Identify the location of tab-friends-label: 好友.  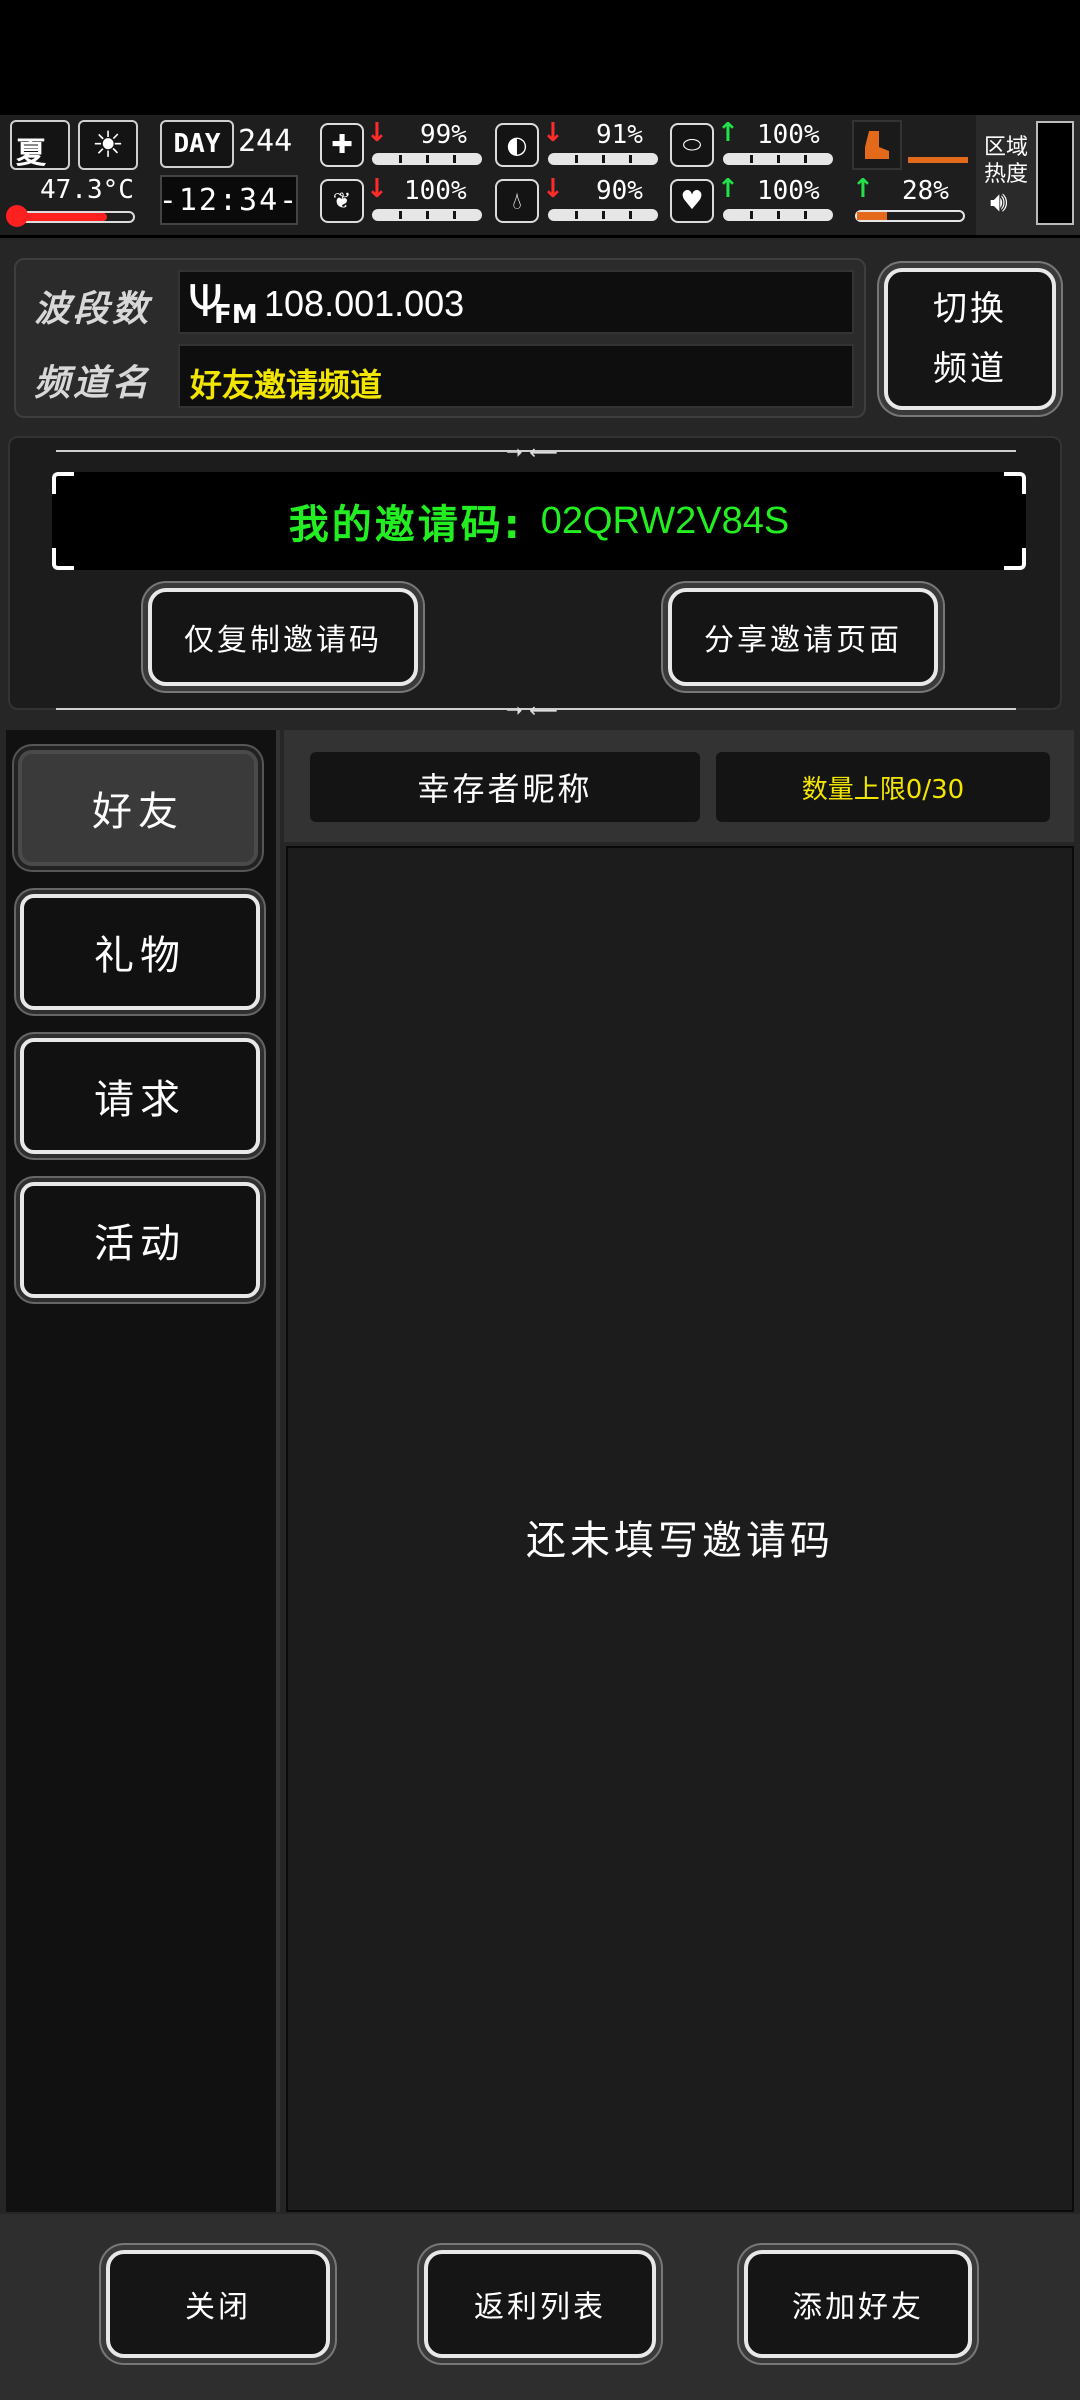
(138, 812).